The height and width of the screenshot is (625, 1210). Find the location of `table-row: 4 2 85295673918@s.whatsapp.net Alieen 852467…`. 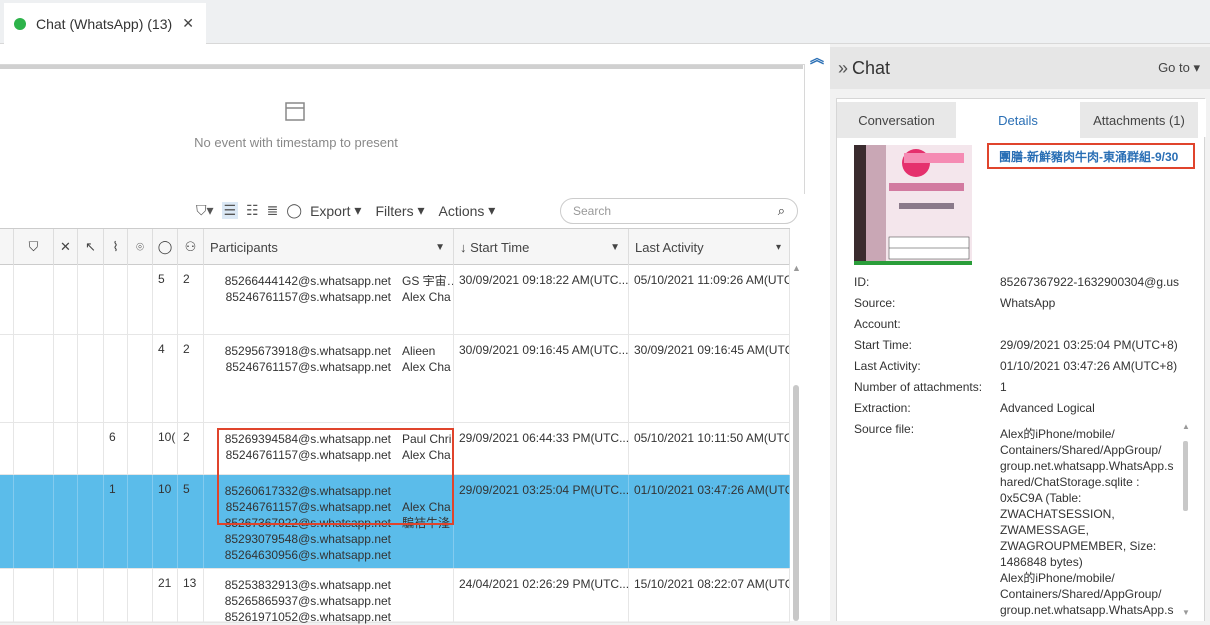

table-row: 4 2 85295673918@s.whatsapp.net Alieen 852467… is located at coordinates (395, 379).